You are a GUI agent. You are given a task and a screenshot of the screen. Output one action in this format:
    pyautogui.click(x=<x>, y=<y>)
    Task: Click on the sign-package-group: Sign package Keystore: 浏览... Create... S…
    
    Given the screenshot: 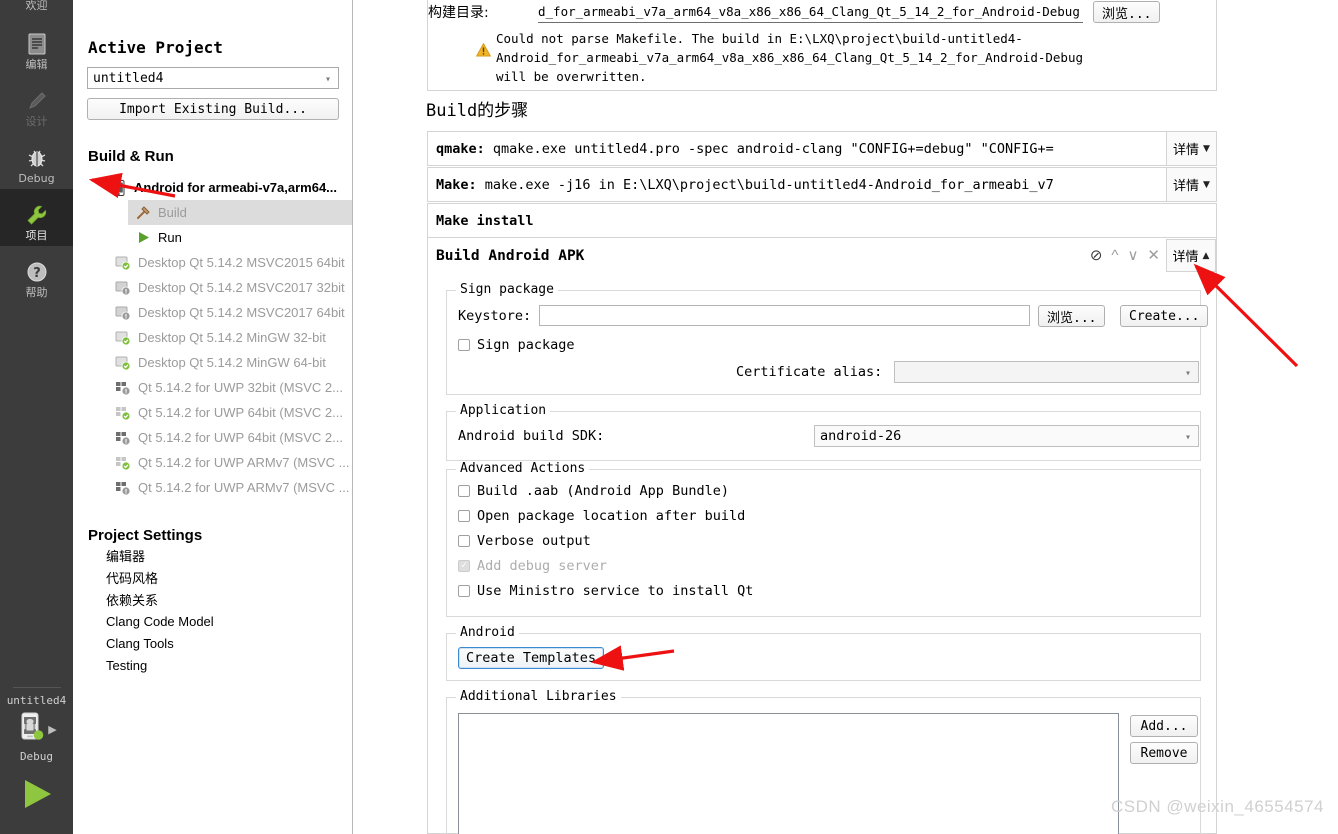 What is the action you would take?
    pyautogui.click(x=827, y=338)
    